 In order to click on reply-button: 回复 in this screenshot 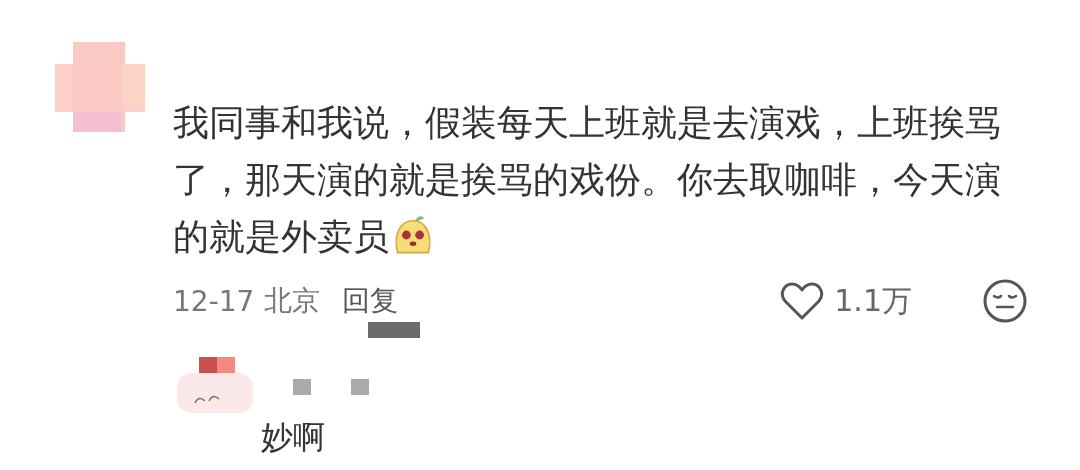, I will do `click(370, 301)`.